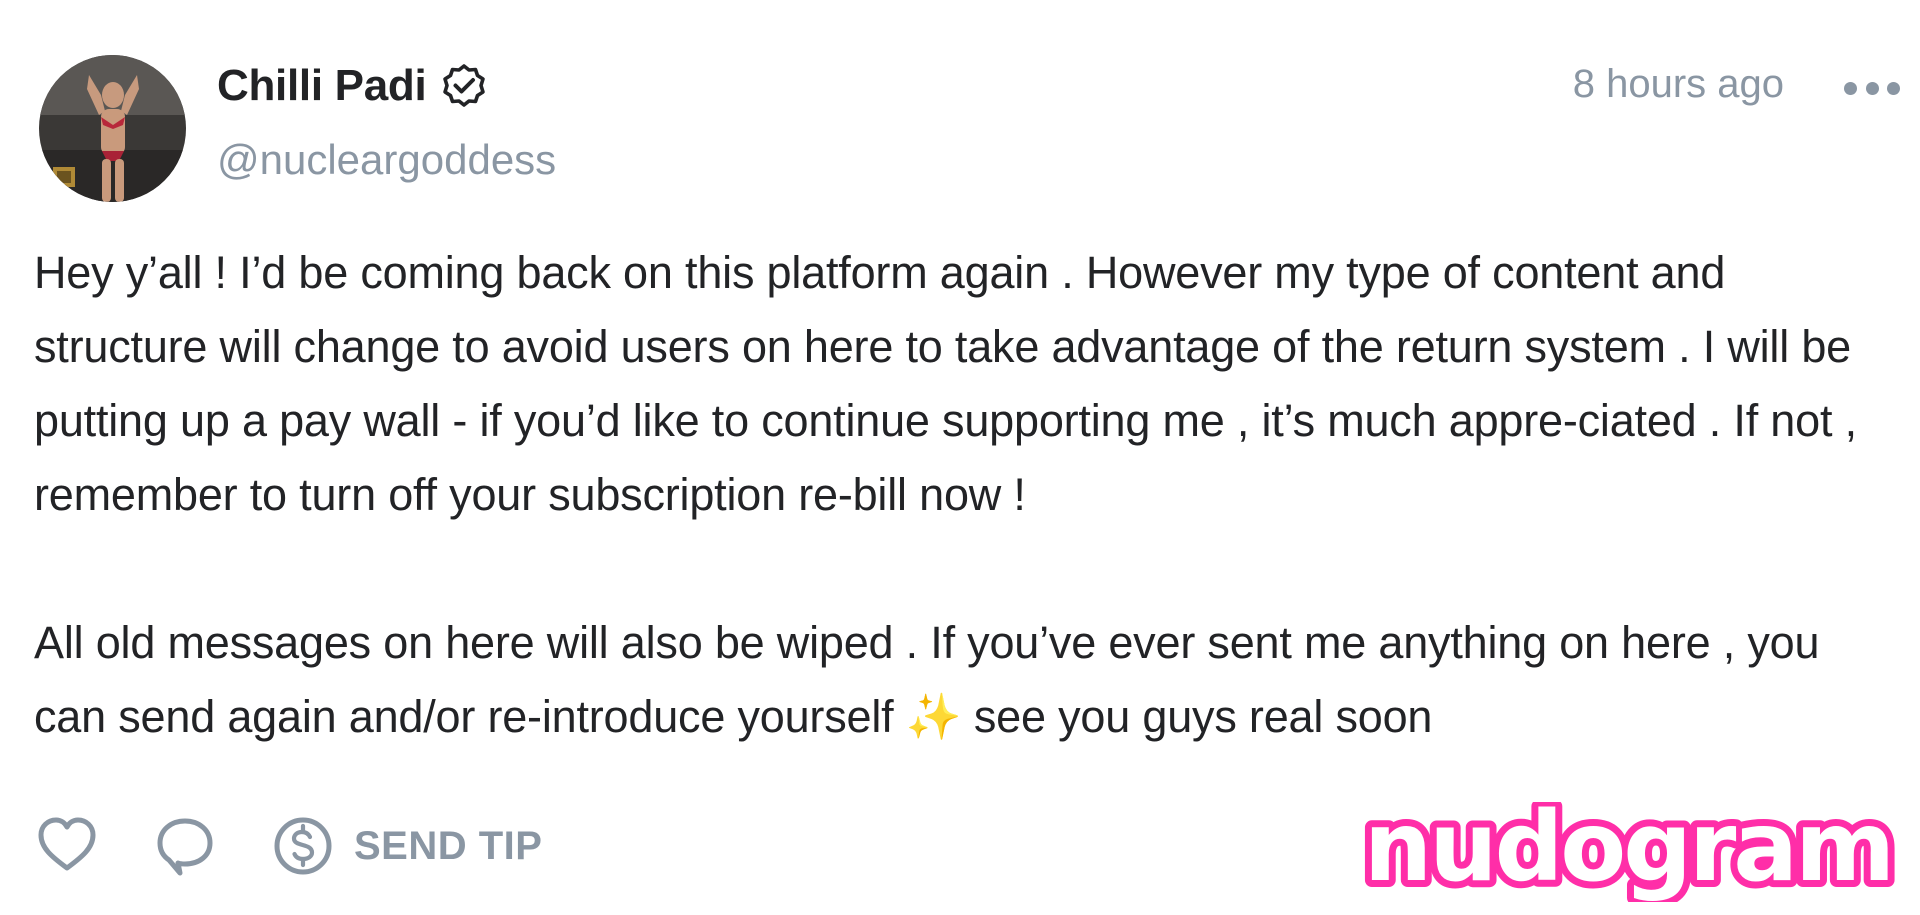 This screenshot has width=1920, height=915. I want to click on author-handle: @nucleargoddess, so click(386, 160).